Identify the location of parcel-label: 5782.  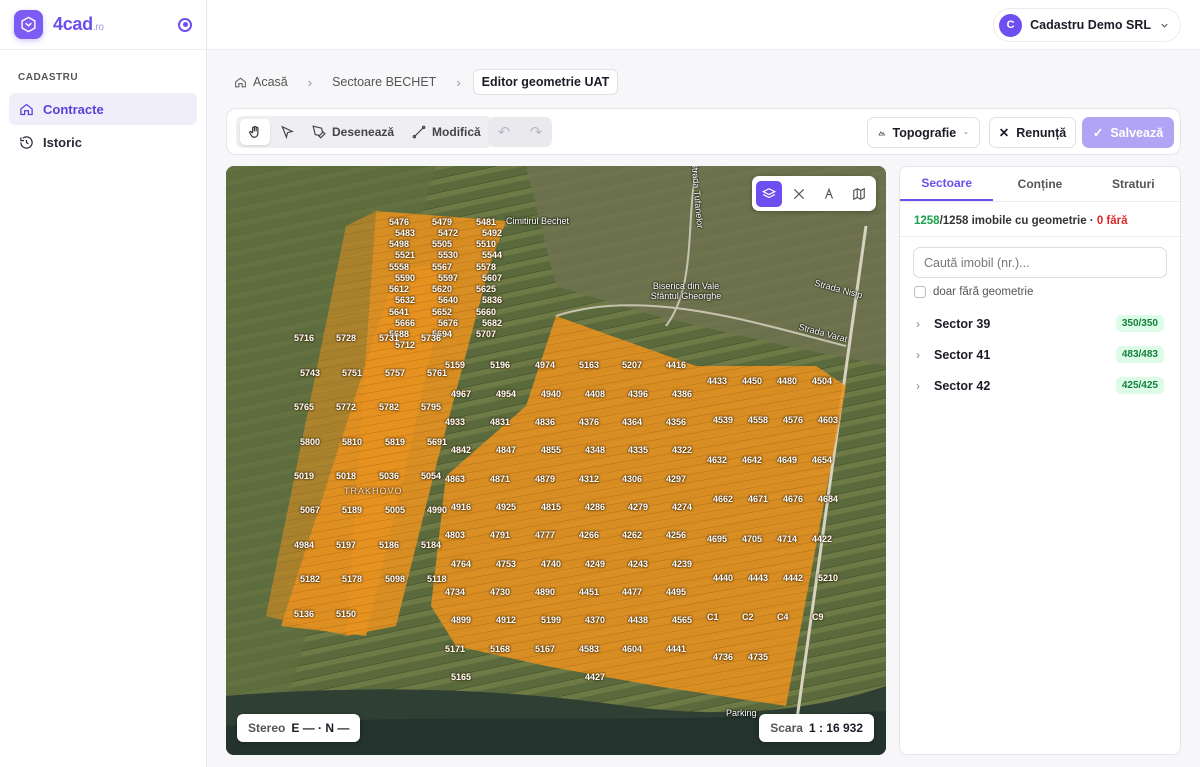
(389, 407).